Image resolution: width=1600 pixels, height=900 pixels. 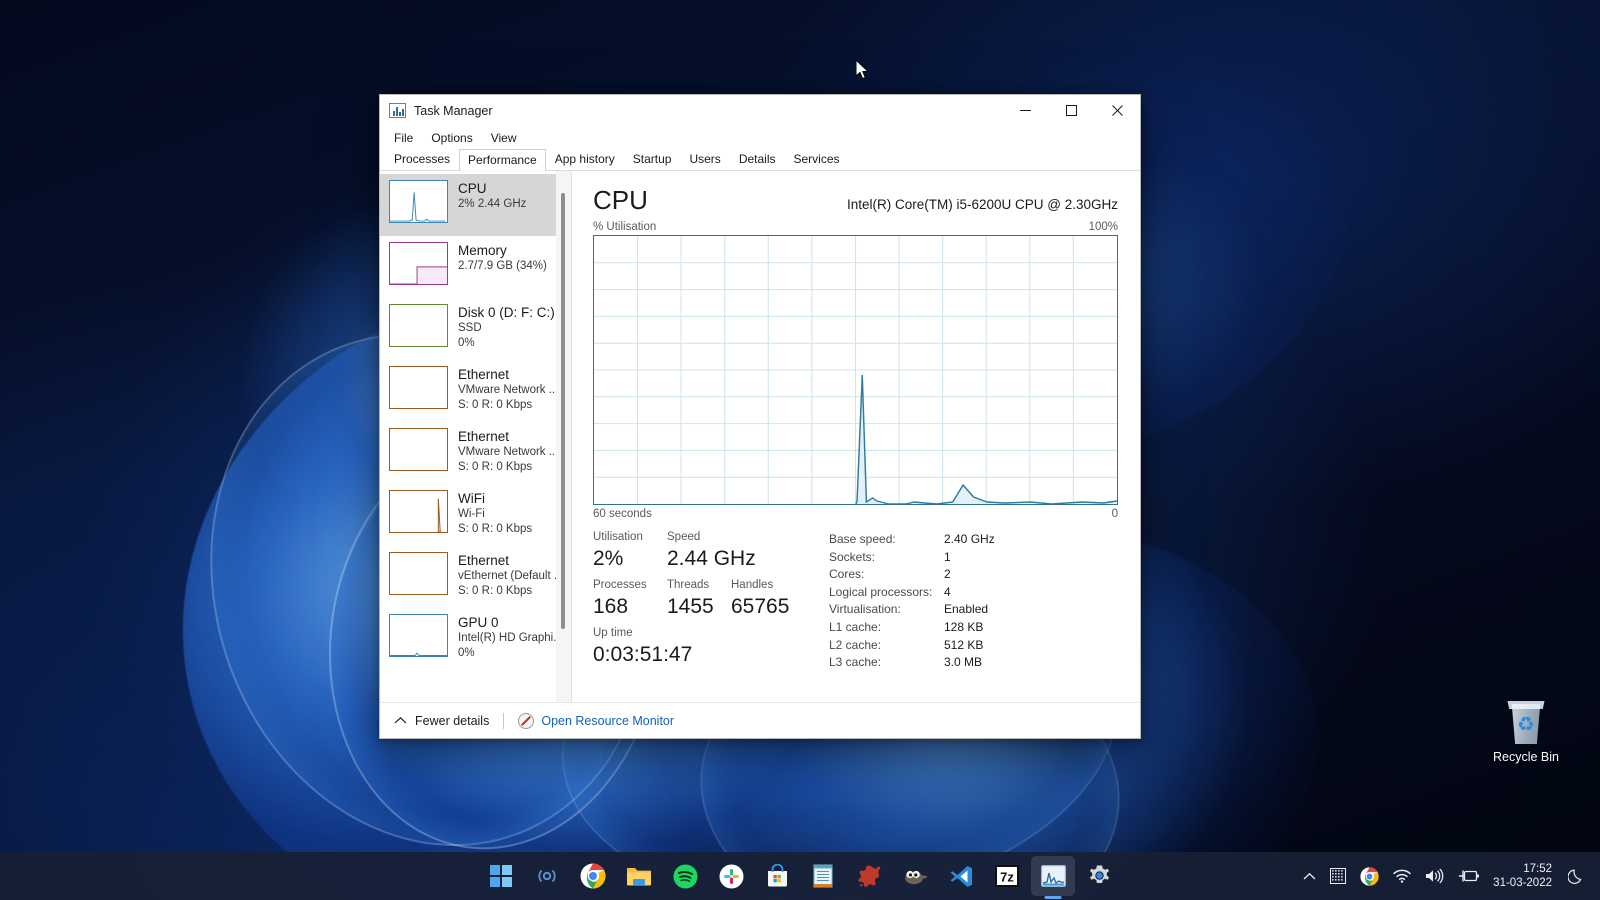 What do you see at coordinates (418, 511) in the screenshot?
I see `wifi-thumbnail-graph` at bounding box center [418, 511].